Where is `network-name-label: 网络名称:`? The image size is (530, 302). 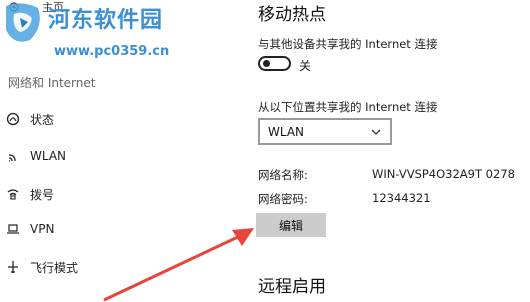
network-name-label: 网络名称: is located at coordinates (283, 175).